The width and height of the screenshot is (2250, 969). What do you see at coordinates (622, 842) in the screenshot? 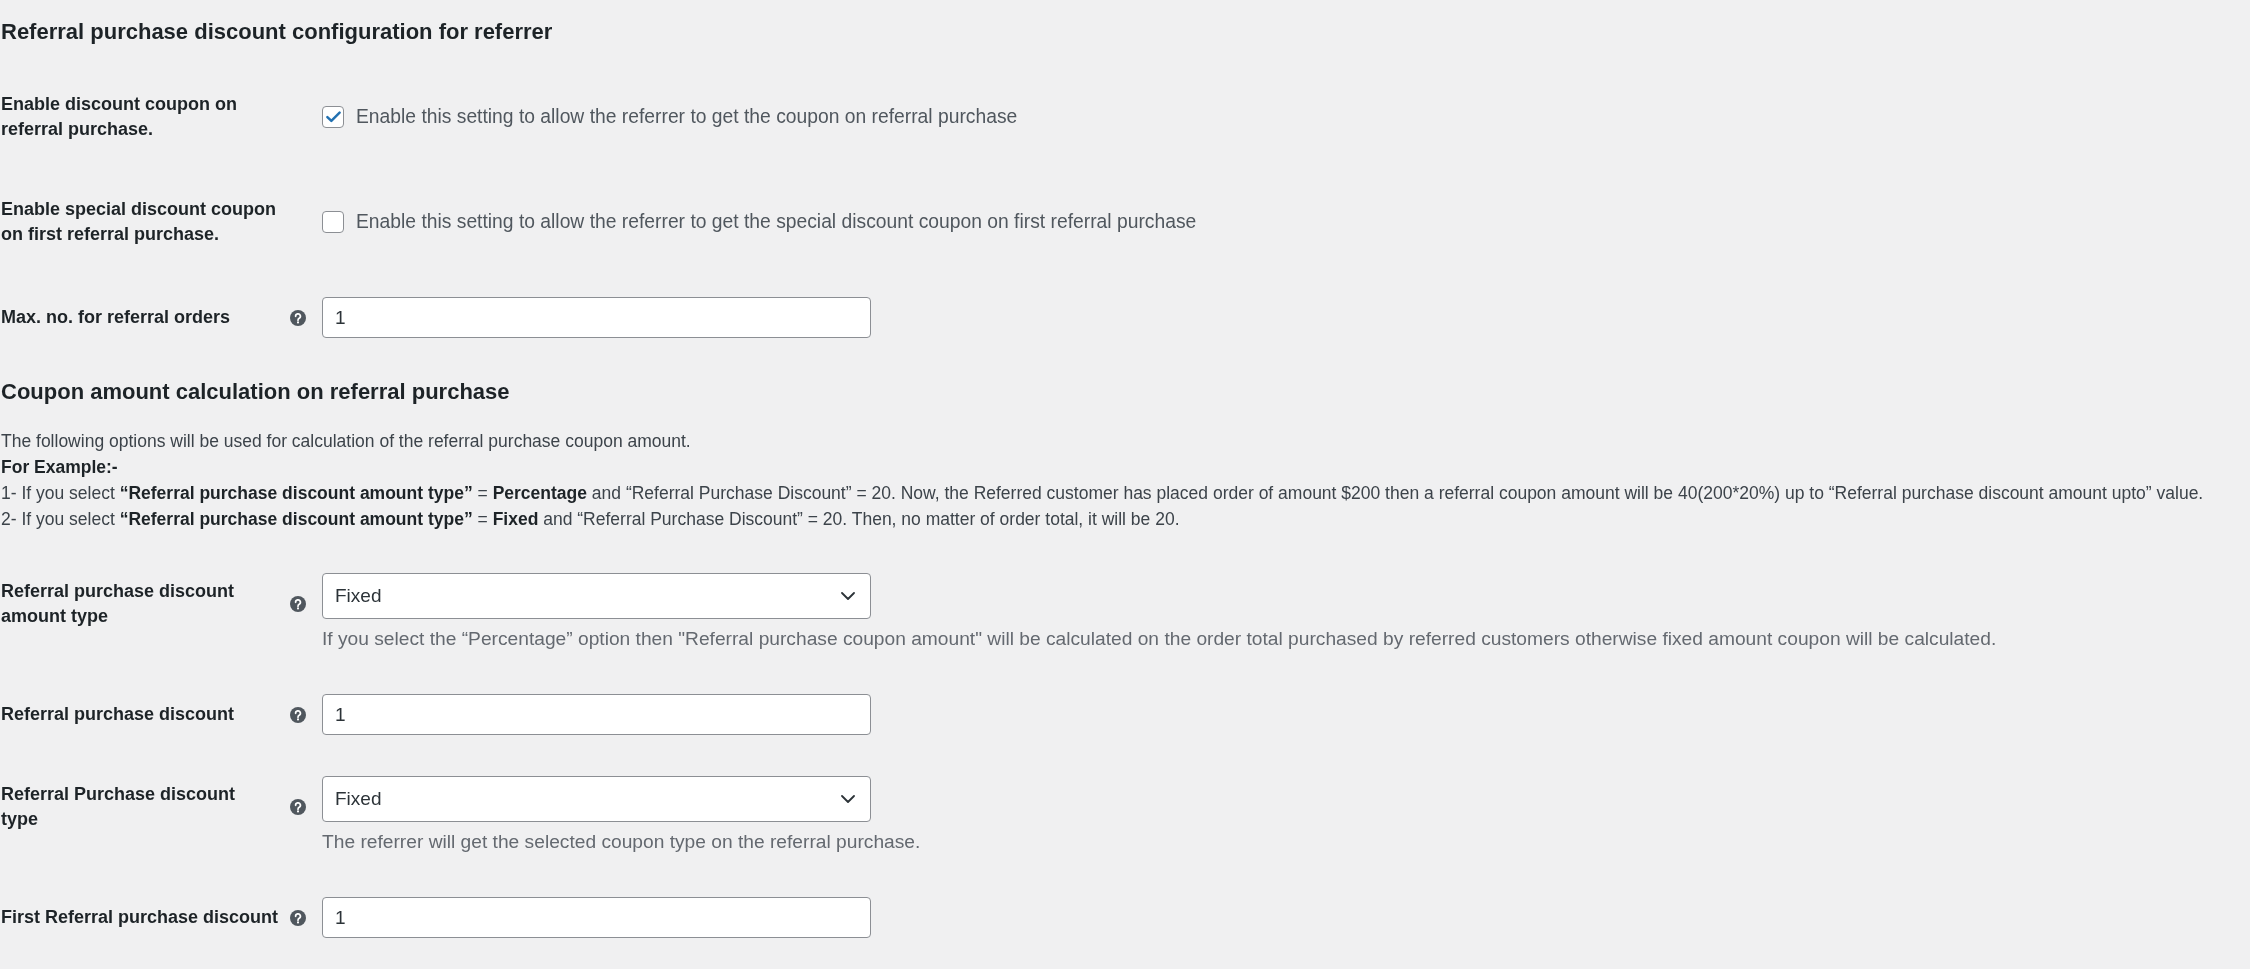
I see `field-hint: The referrer will get the selected coupon type on the referral purchase.` at bounding box center [622, 842].